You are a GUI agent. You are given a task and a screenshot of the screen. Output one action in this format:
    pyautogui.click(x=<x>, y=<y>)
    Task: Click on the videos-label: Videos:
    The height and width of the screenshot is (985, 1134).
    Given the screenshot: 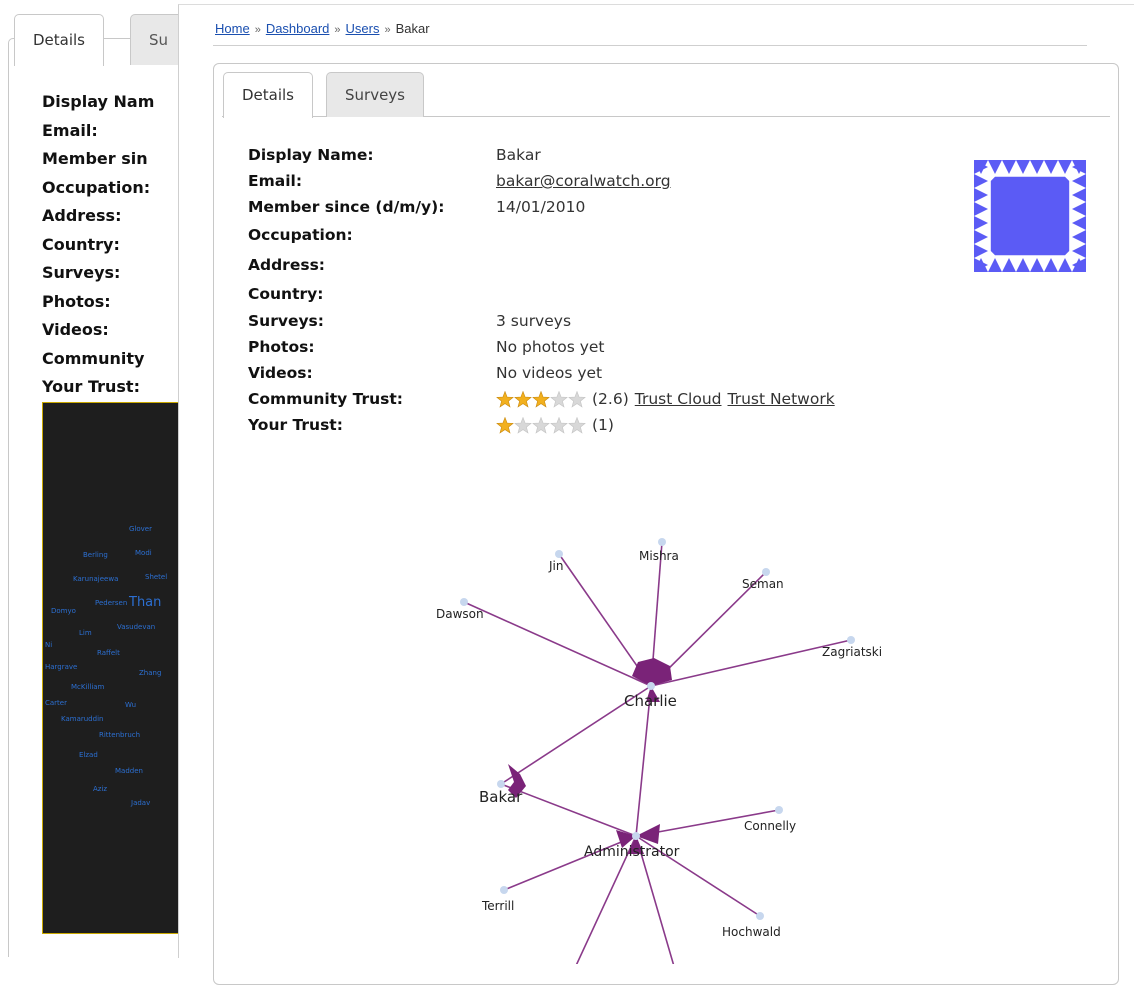 What is the action you would take?
    pyautogui.click(x=280, y=373)
    